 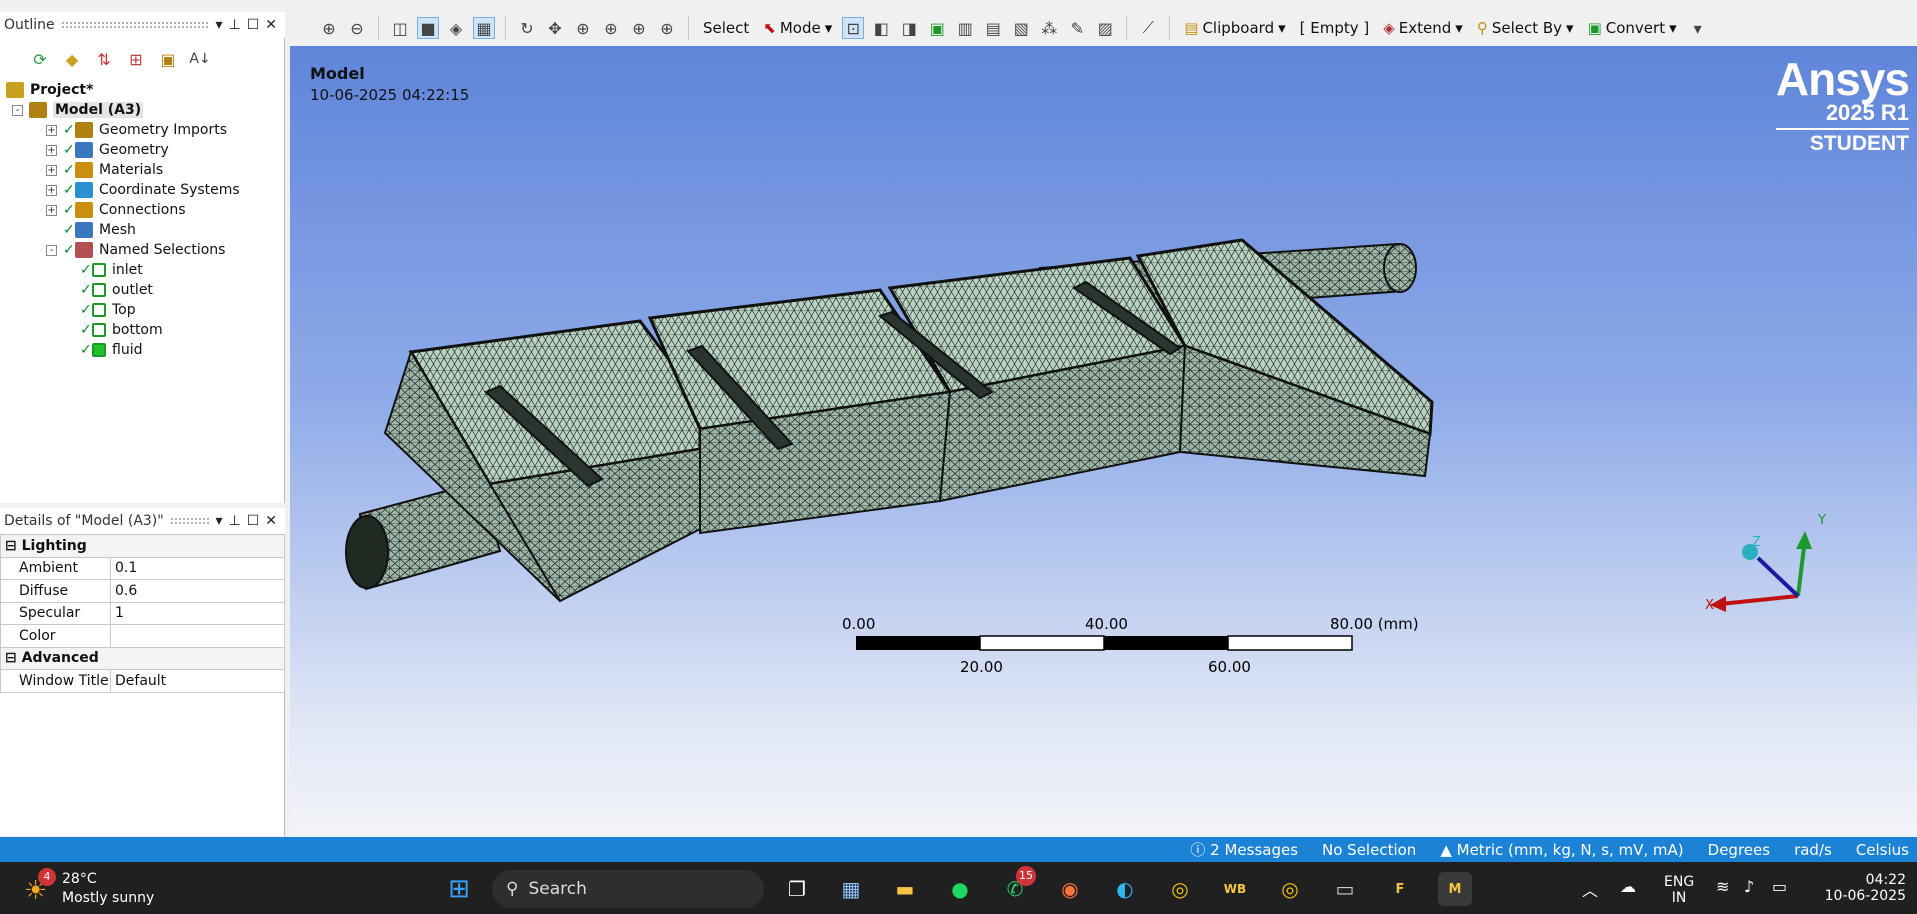 What do you see at coordinates (104, 59) in the screenshot?
I see `sort-icon: ⇅` at bounding box center [104, 59].